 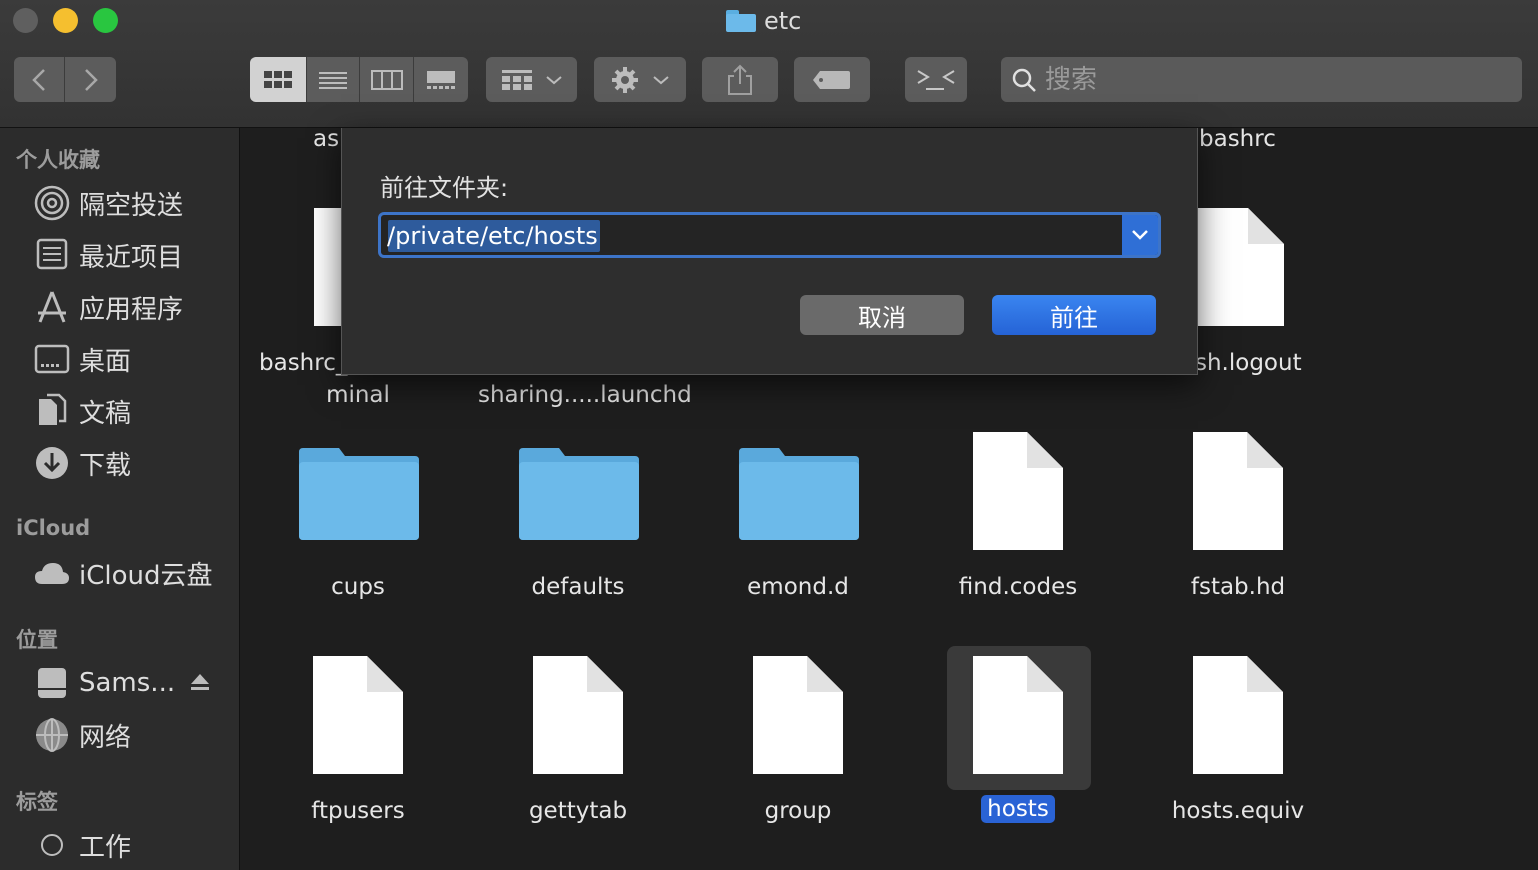 I want to click on go-button: 前往, so click(x=1074, y=315).